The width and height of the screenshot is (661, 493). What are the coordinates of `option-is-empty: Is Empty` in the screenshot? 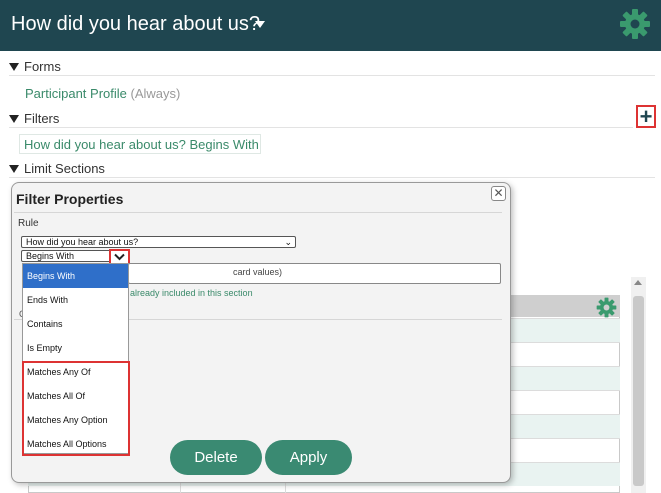 It's located at (75, 348).